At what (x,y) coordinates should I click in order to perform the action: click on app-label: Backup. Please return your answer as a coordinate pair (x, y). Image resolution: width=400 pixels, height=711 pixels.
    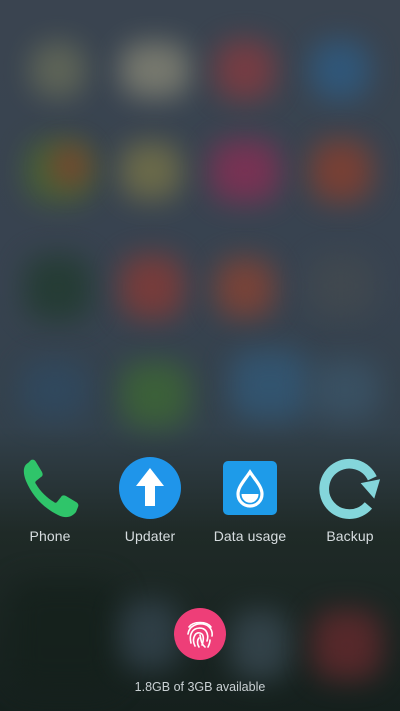
    Looking at the image, I should click on (350, 536).